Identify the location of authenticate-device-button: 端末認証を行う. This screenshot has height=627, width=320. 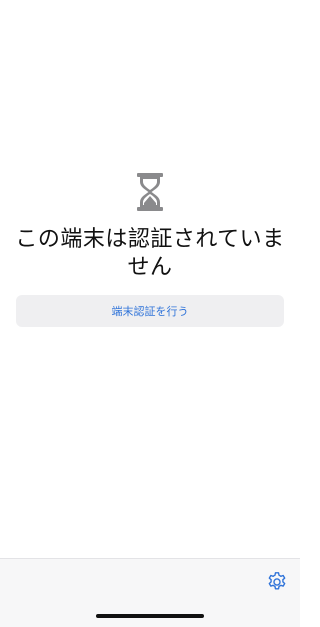
(150, 311).